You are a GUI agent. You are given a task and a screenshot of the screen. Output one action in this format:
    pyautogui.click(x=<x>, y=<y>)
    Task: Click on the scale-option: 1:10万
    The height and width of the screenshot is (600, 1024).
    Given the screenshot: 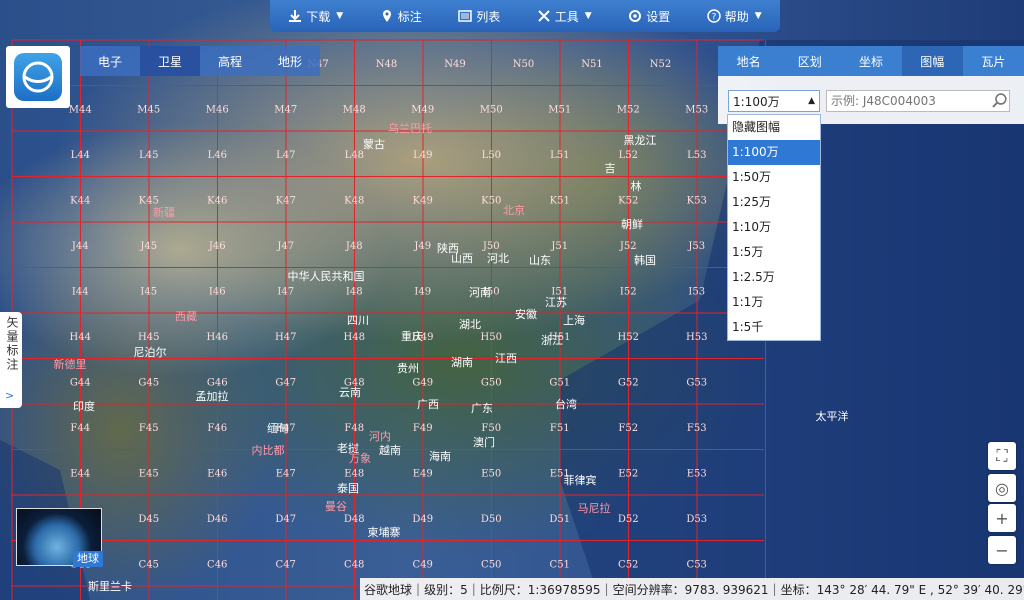 What is the action you would take?
    pyautogui.click(x=774, y=227)
    